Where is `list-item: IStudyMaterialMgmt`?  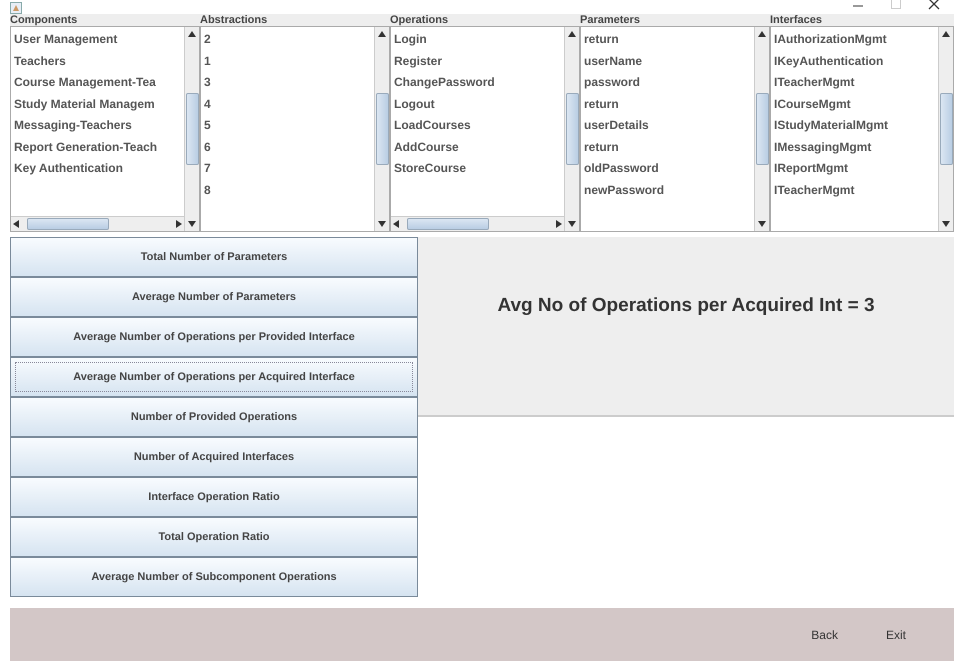
list-item: IStudyMaterialMgmt is located at coordinates (854, 125).